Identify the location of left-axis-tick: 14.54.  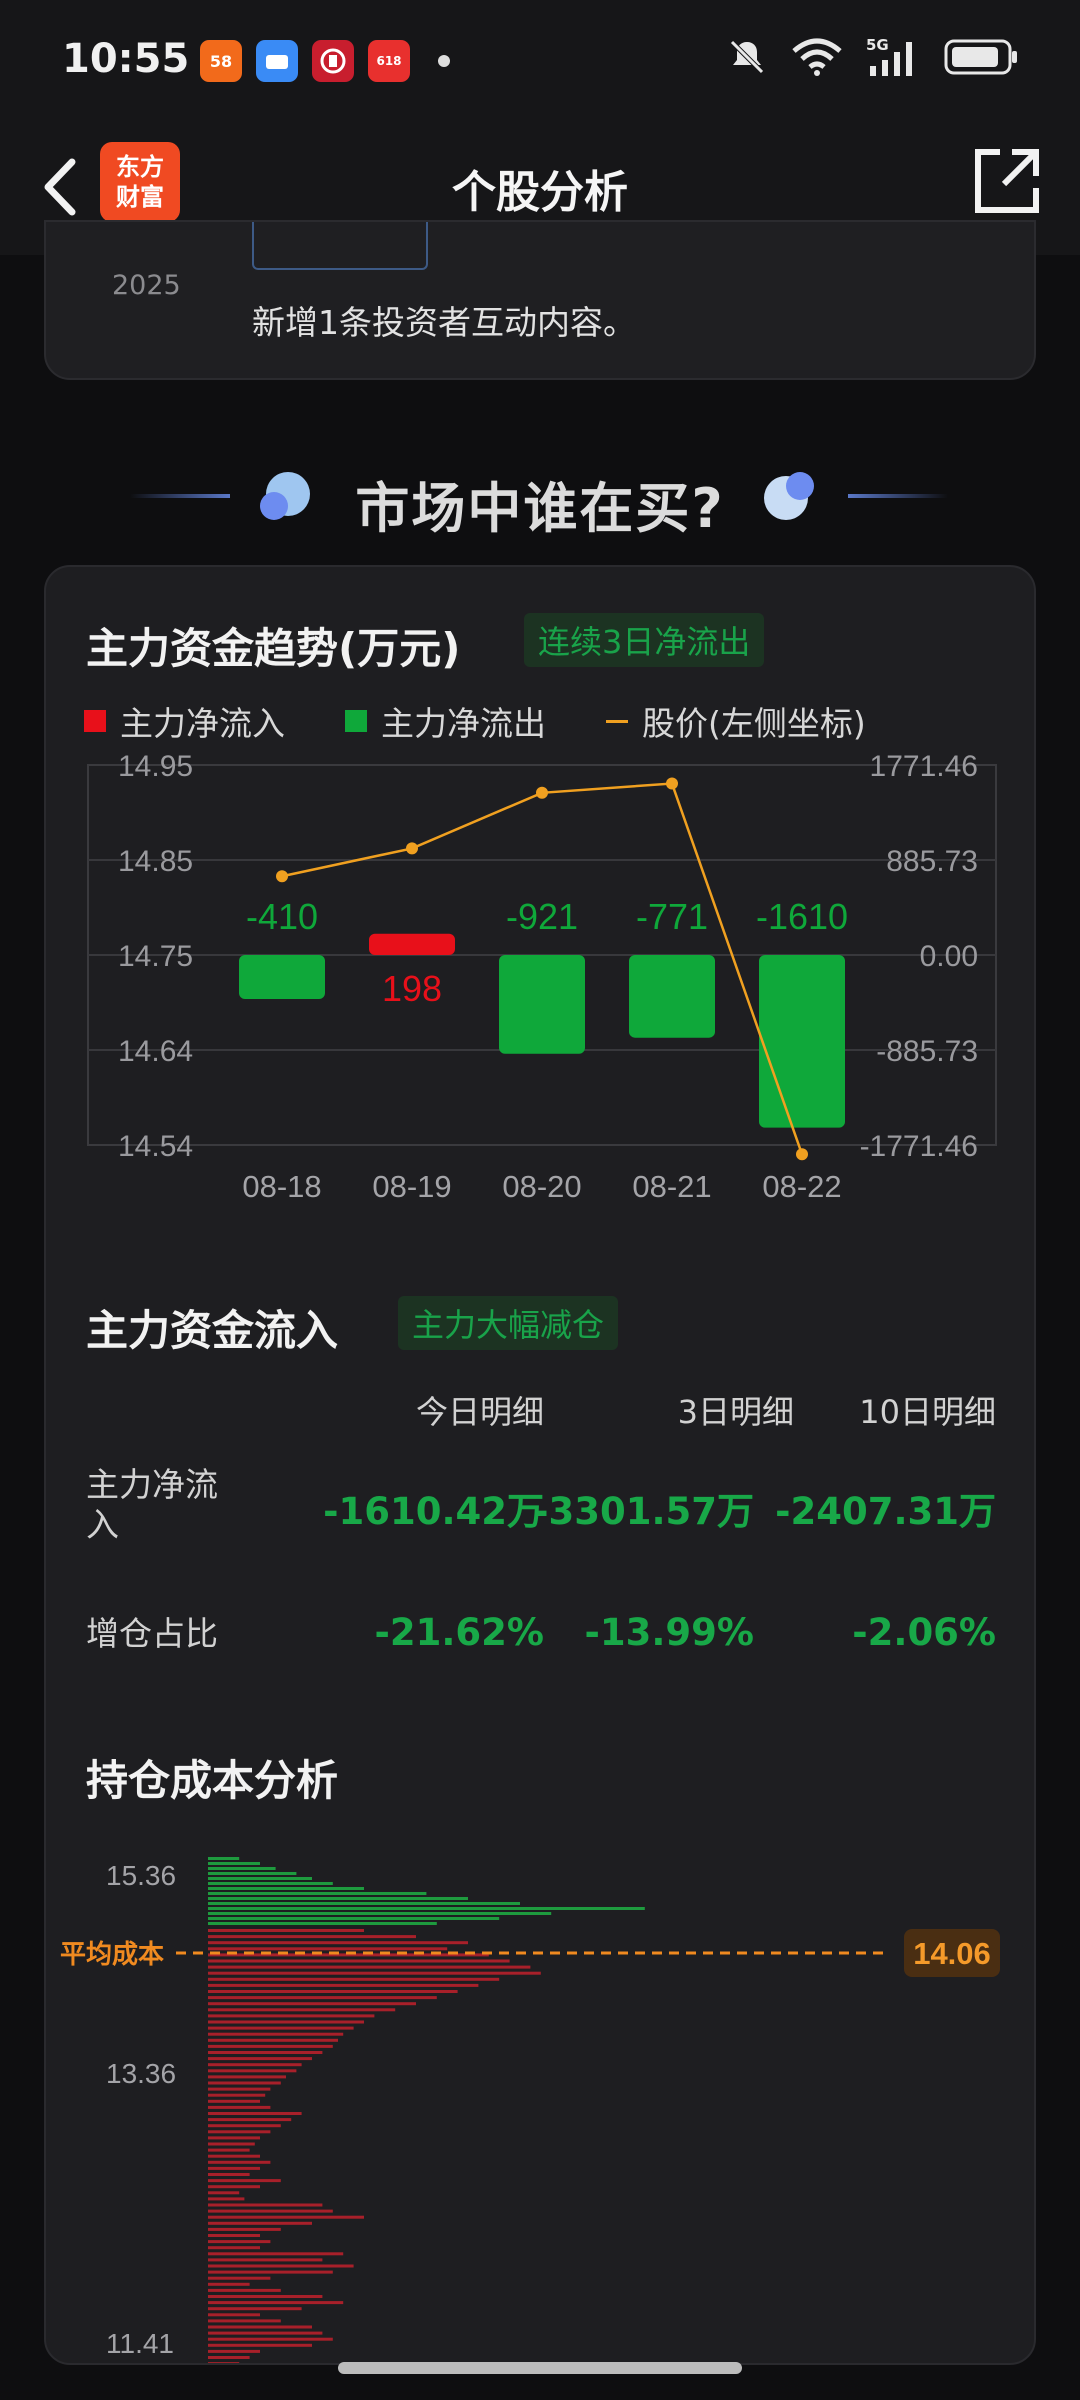
(155, 1146).